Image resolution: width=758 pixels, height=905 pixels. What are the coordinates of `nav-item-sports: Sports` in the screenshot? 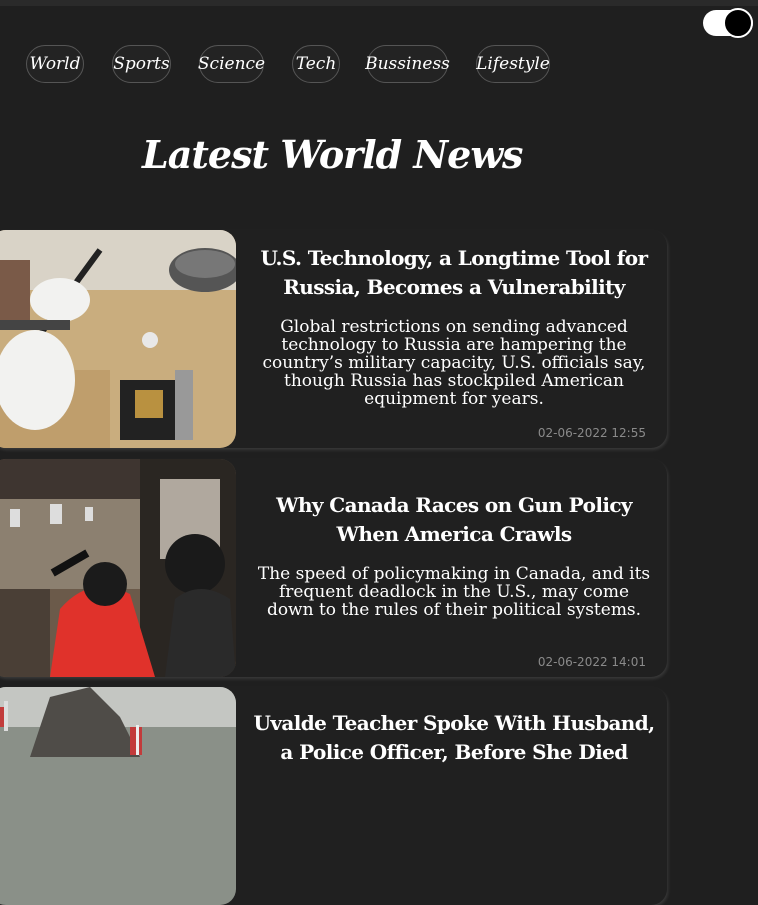 It's located at (141, 64).